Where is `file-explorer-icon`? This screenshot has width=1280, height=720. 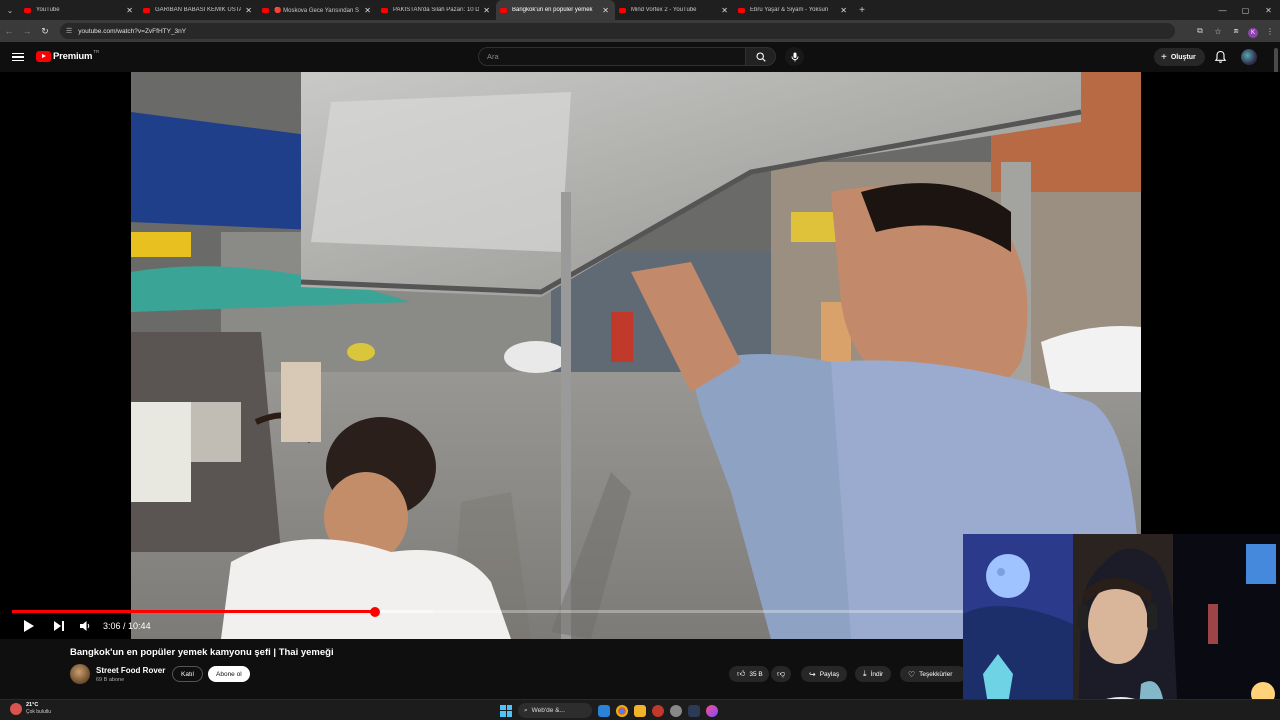
file-explorer-icon is located at coordinates (640, 710).